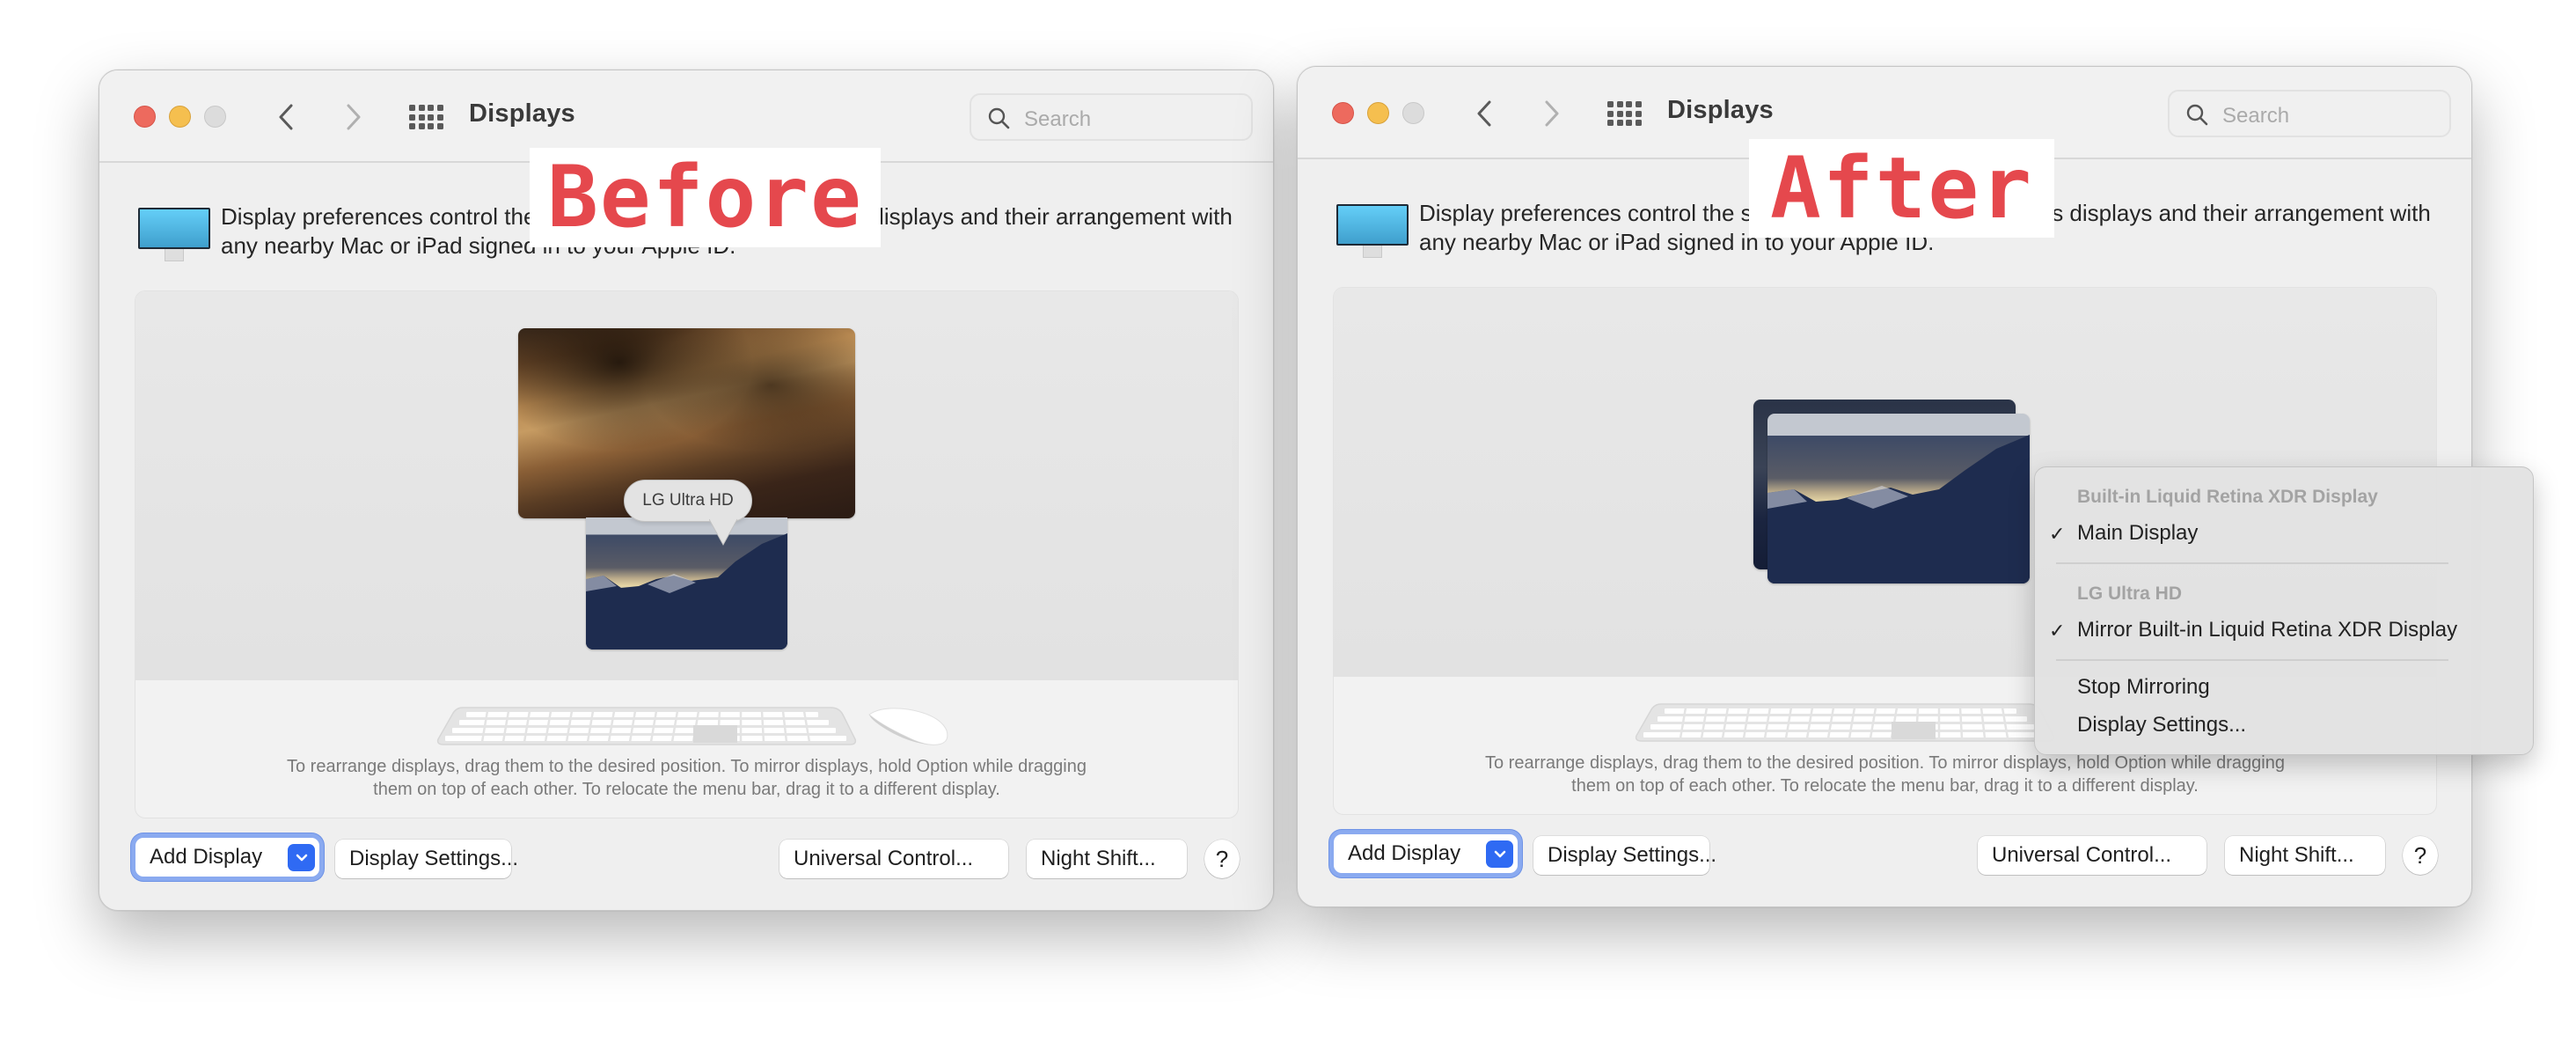 Image resolution: width=2576 pixels, height=1042 pixels. I want to click on before-annotation-label: Before, so click(705, 197).